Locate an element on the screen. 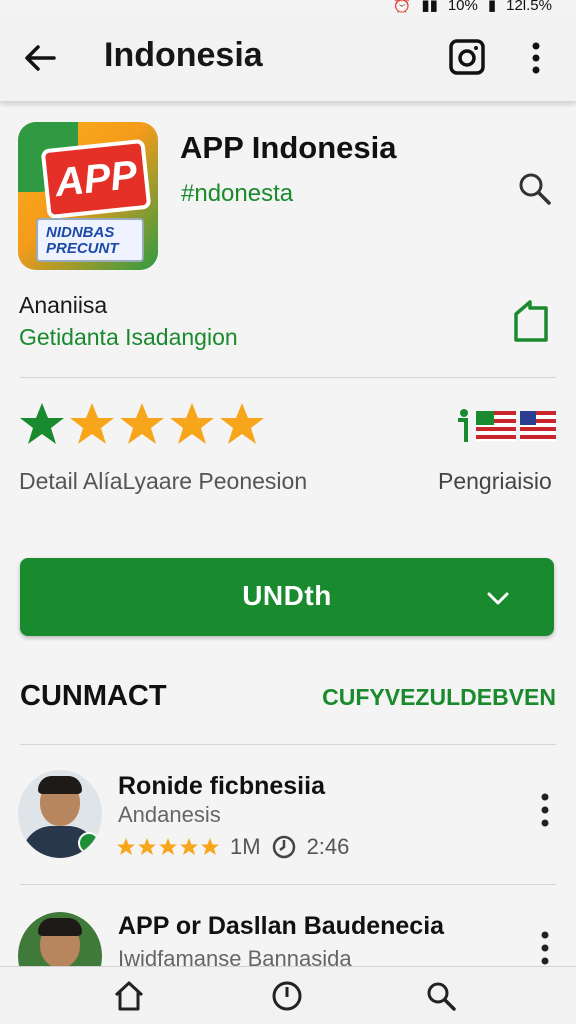 The image size is (576, 1024). chevron-down-icon is located at coordinates (498, 598).